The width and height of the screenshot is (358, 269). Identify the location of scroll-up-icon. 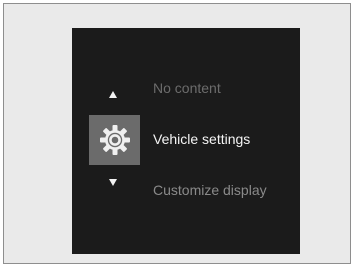
(113, 94).